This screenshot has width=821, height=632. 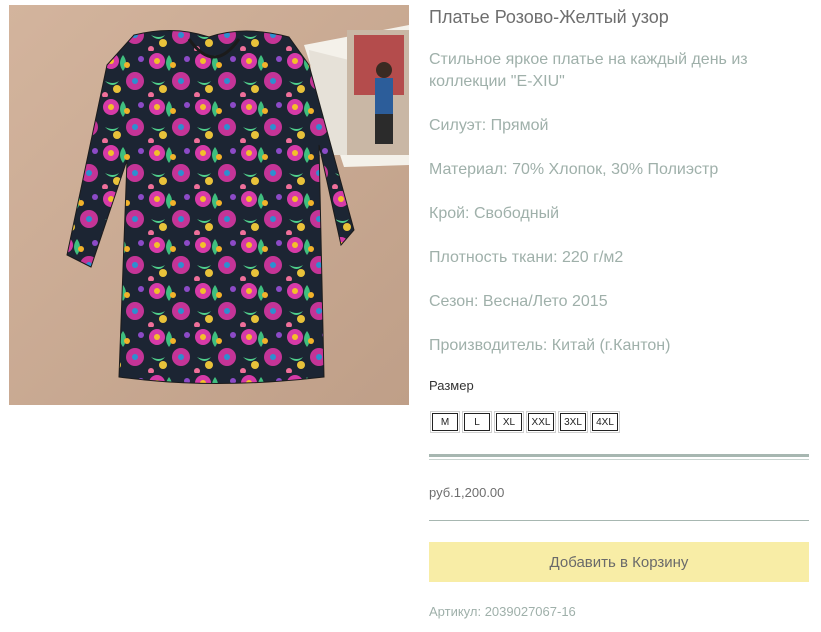 I want to click on add-to-cart-button: Добавить в Корзину, so click(x=619, y=562).